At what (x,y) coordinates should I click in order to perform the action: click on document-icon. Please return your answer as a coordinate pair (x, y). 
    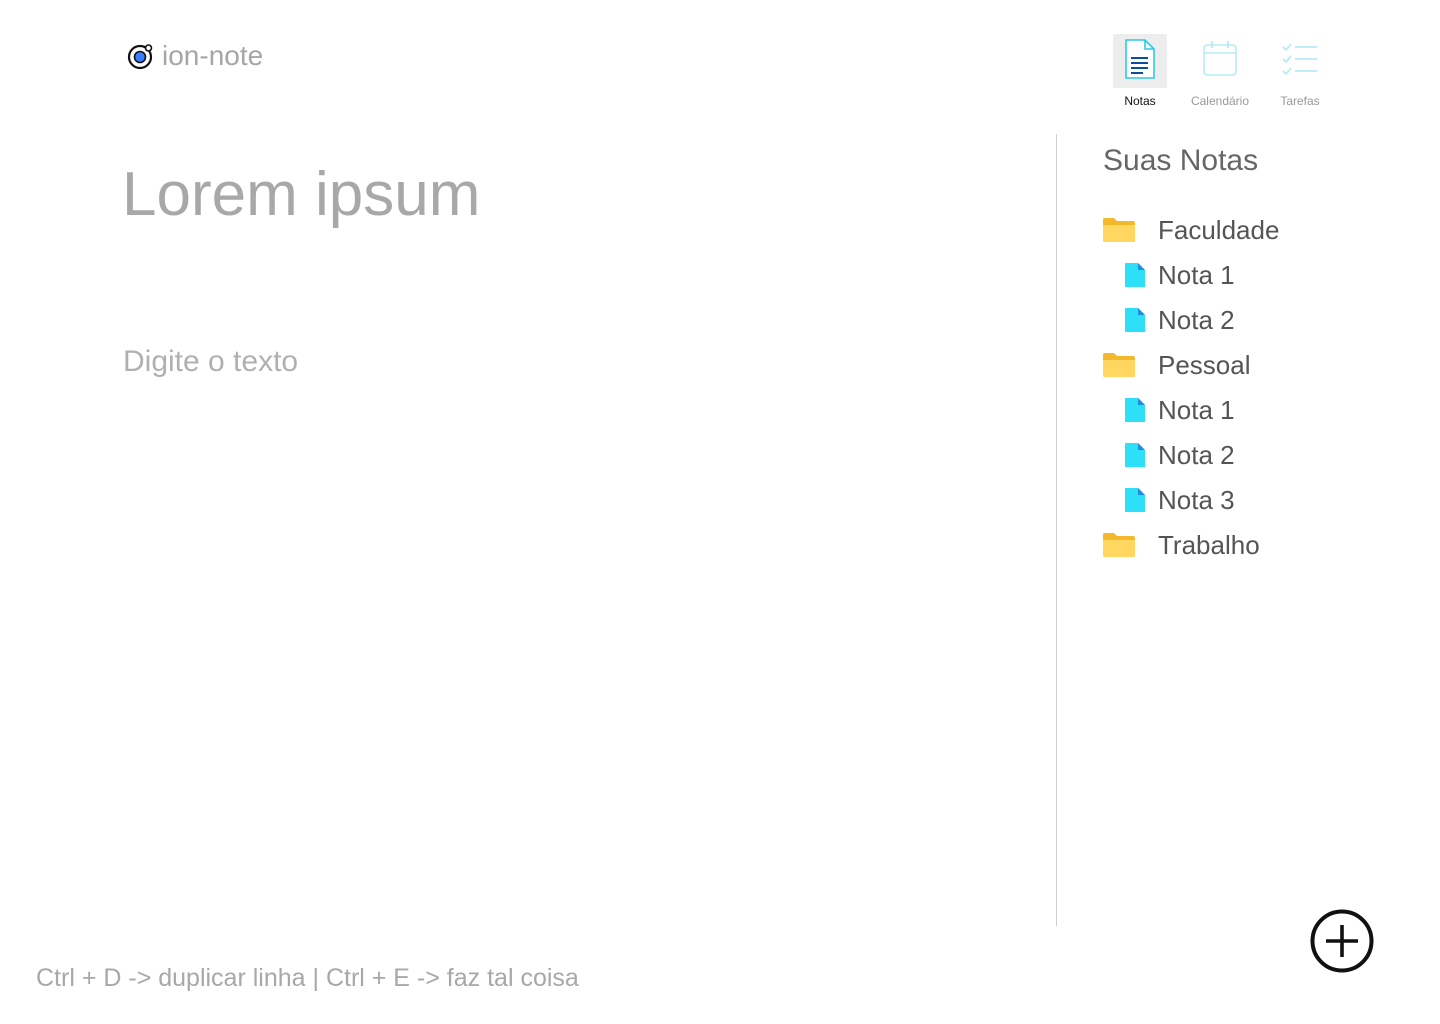
    Looking at the image, I should click on (1140, 61).